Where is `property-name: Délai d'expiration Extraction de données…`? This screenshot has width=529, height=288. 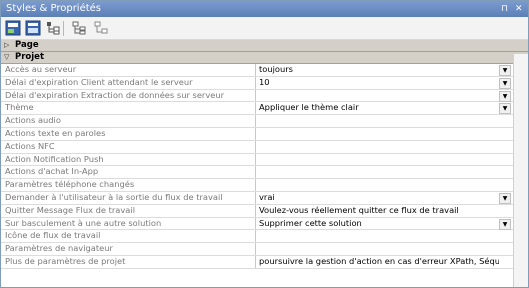 property-name: Délai d'expiration Extraction de données… is located at coordinates (115, 94).